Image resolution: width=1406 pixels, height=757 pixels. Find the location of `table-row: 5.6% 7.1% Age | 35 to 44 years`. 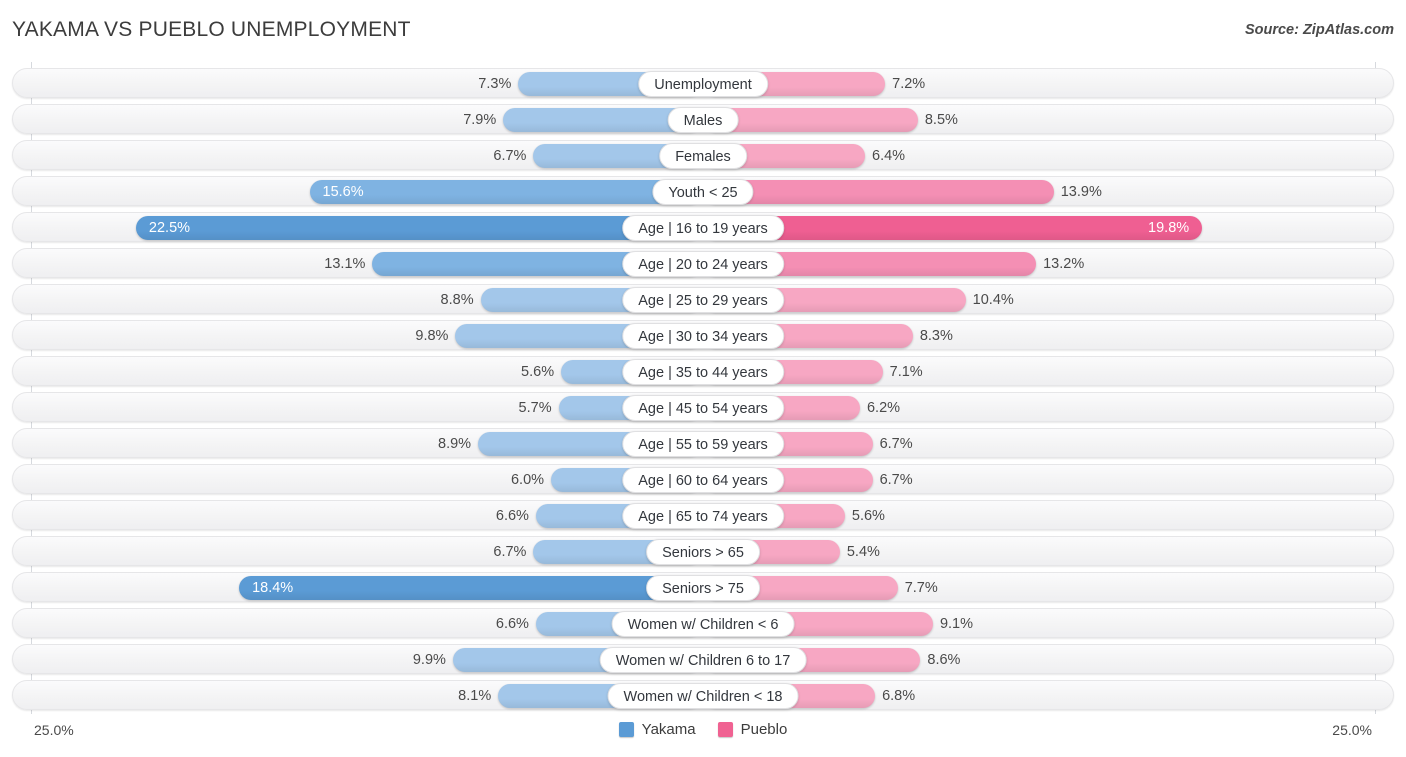

table-row: 5.6% 7.1% Age | 35 to 44 years is located at coordinates (703, 371).